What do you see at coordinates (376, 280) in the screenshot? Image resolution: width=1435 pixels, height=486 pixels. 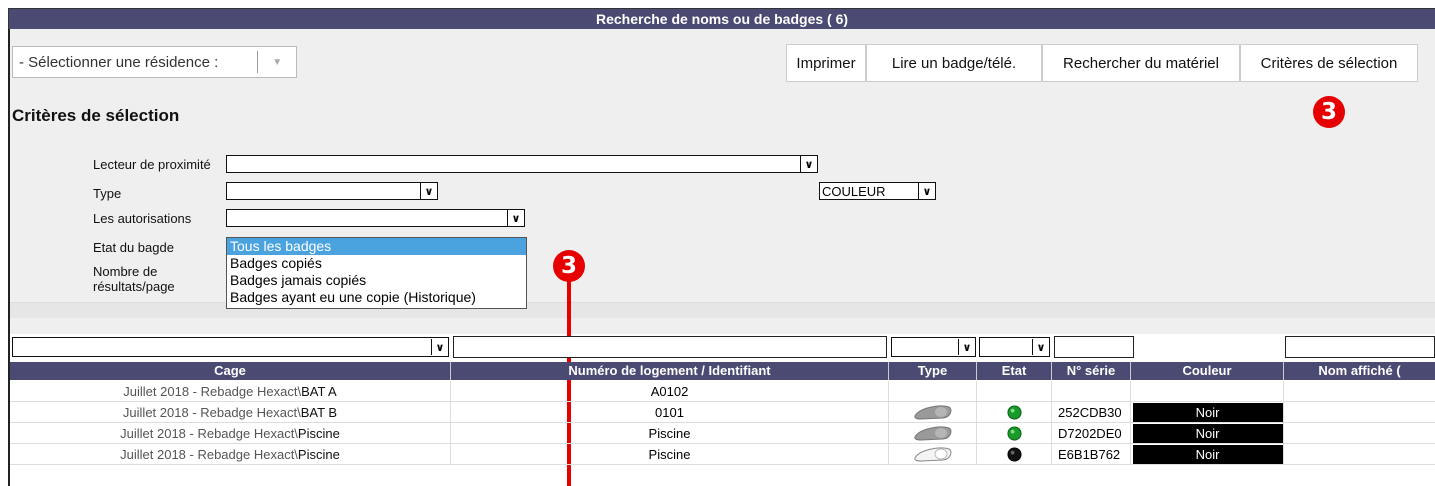 I see `state-option-never-copied: Badges jamais copiés` at bounding box center [376, 280].